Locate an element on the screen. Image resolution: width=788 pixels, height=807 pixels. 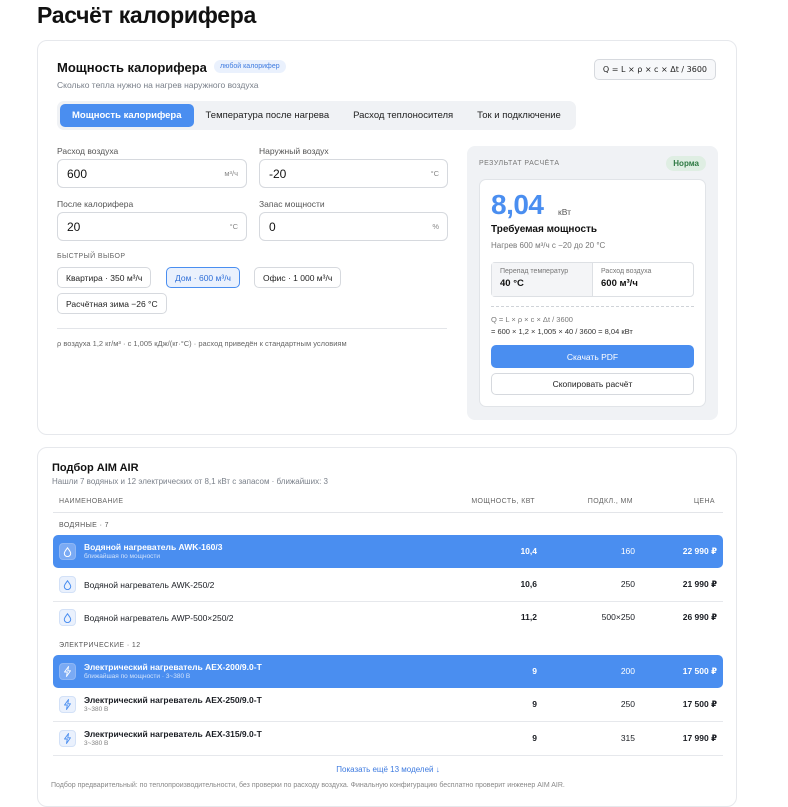
reserve-unit: % is located at coordinates (435, 226).